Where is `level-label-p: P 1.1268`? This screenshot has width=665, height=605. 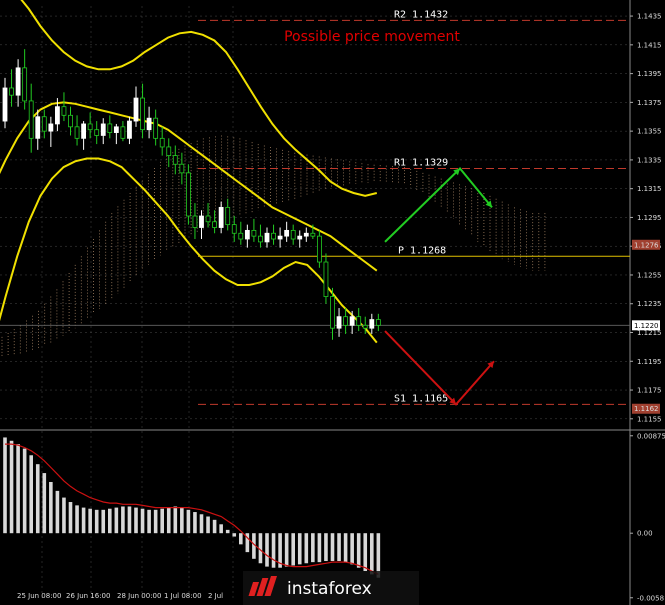
level-label-p: P 1.1268 is located at coordinates (422, 250).